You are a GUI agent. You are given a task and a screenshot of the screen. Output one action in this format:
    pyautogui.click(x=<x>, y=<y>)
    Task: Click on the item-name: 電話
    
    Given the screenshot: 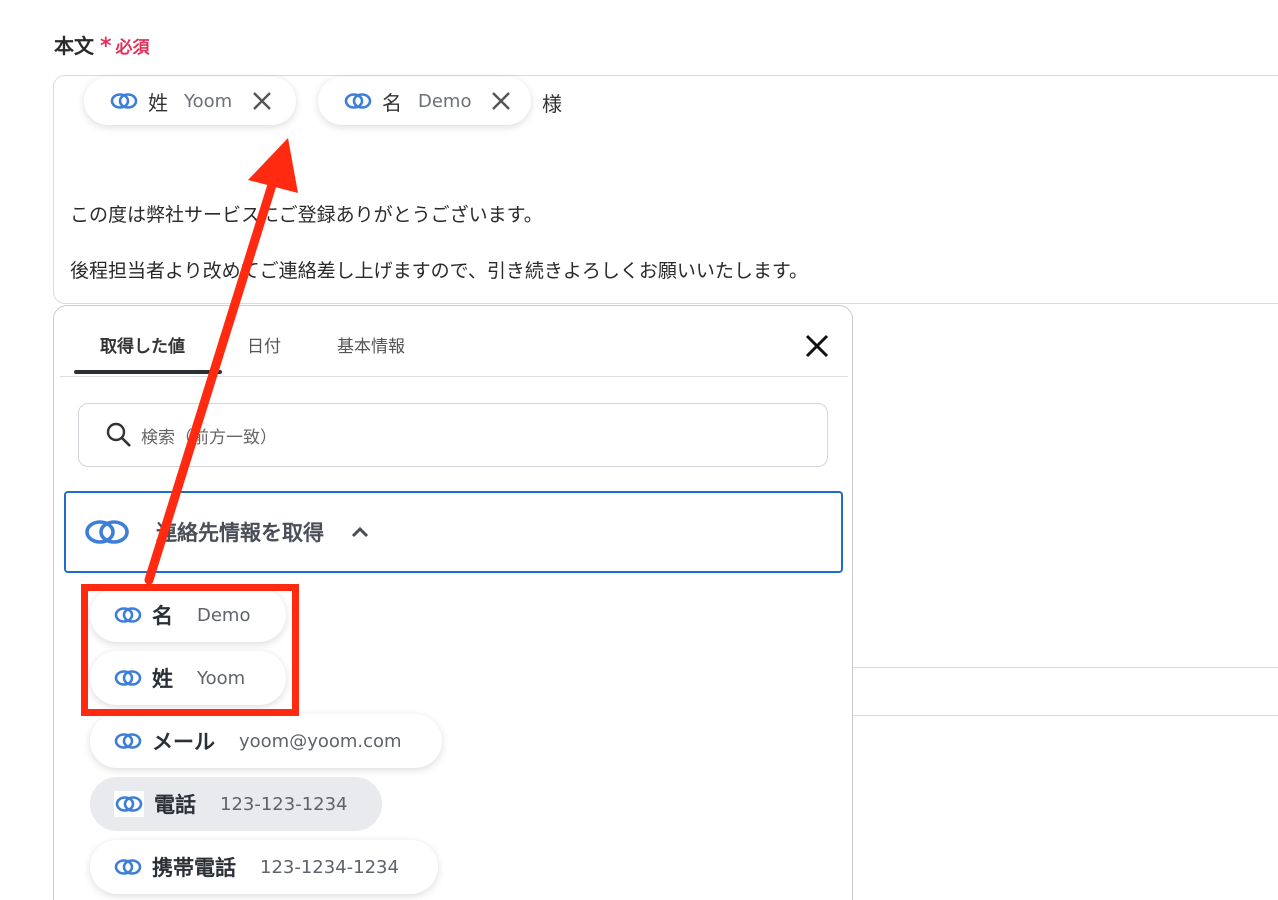 What is the action you would take?
    pyautogui.click(x=175, y=805)
    